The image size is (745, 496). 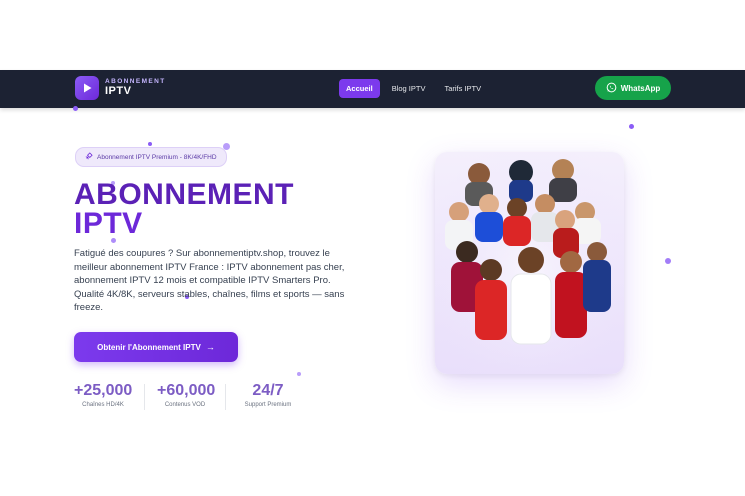 I want to click on site-logo: ABONNEMENT IPTV, so click(x=120, y=88).